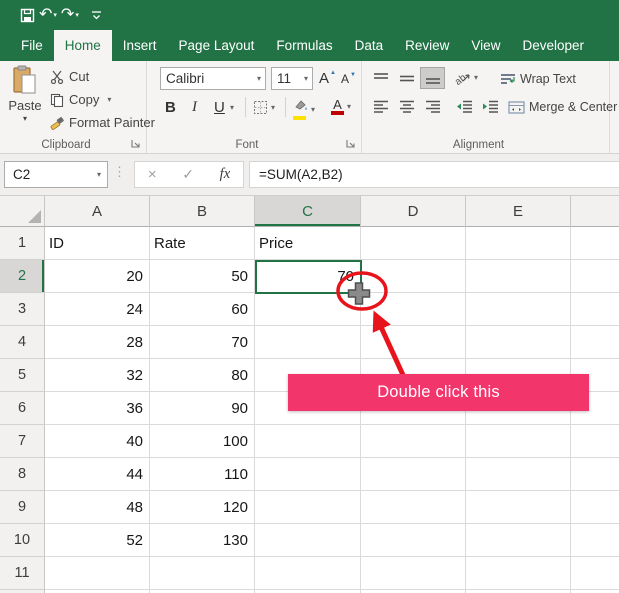 The width and height of the screenshot is (619, 593). I want to click on cell-C3, so click(308, 309).